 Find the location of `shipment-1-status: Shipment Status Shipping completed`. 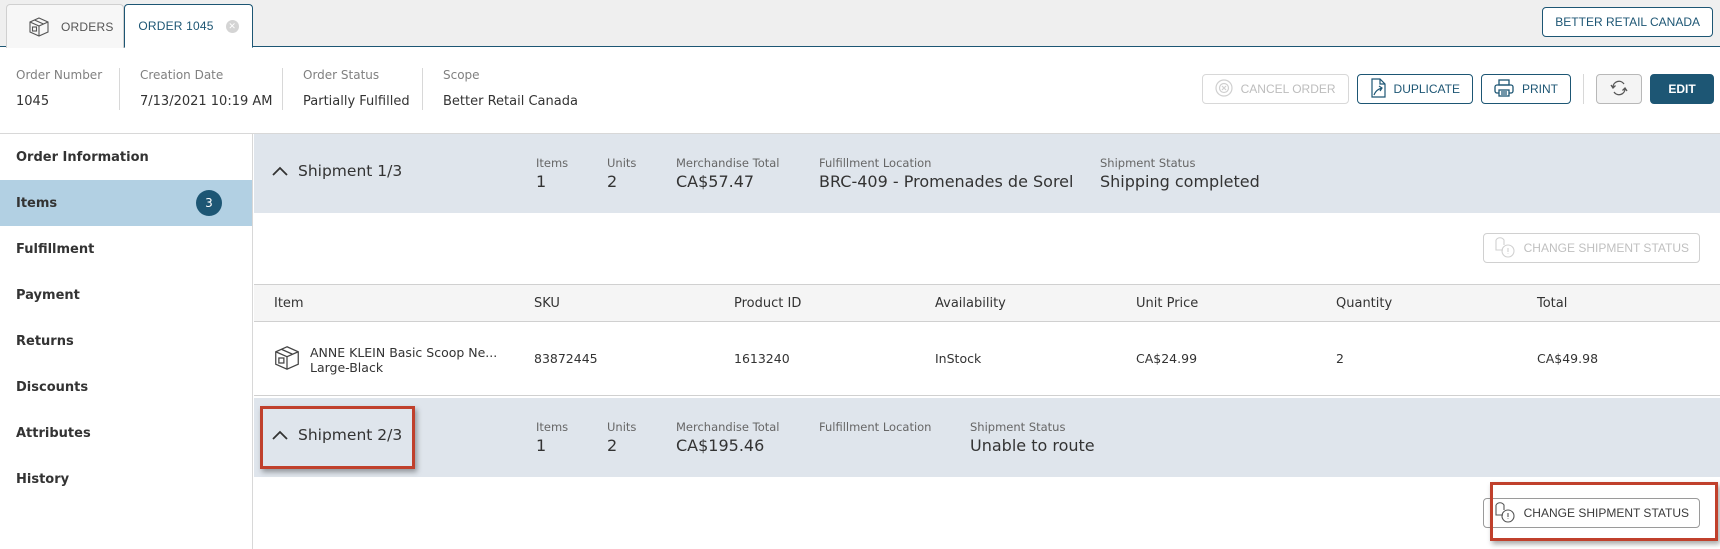

shipment-1-status: Shipment Status Shipping completed is located at coordinates (1180, 173).